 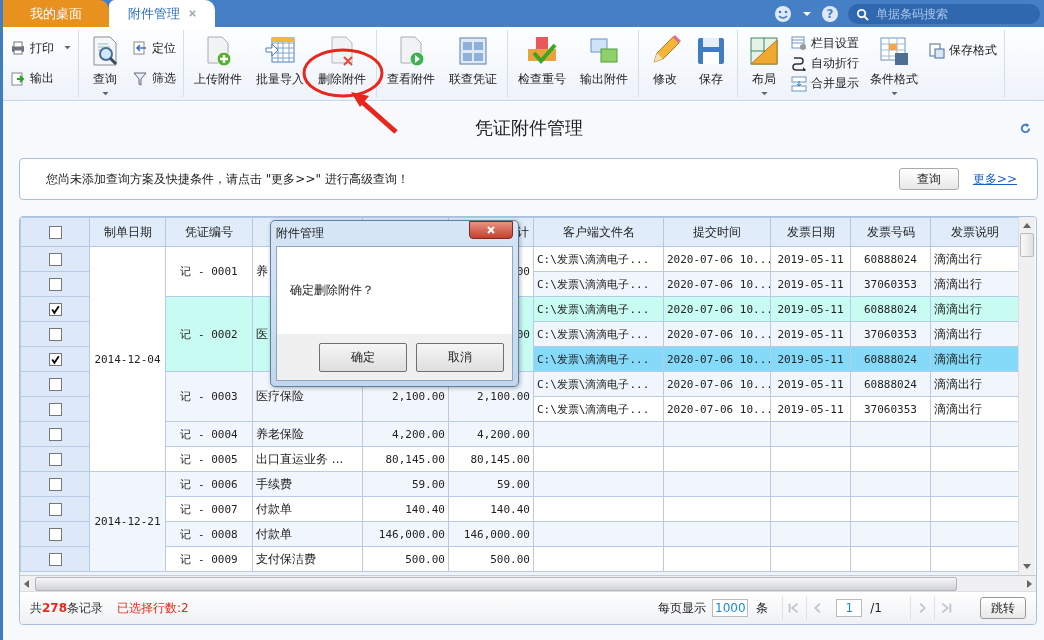 What do you see at coordinates (928, 179) in the screenshot?
I see `query-button: 查询` at bounding box center [928, 179].